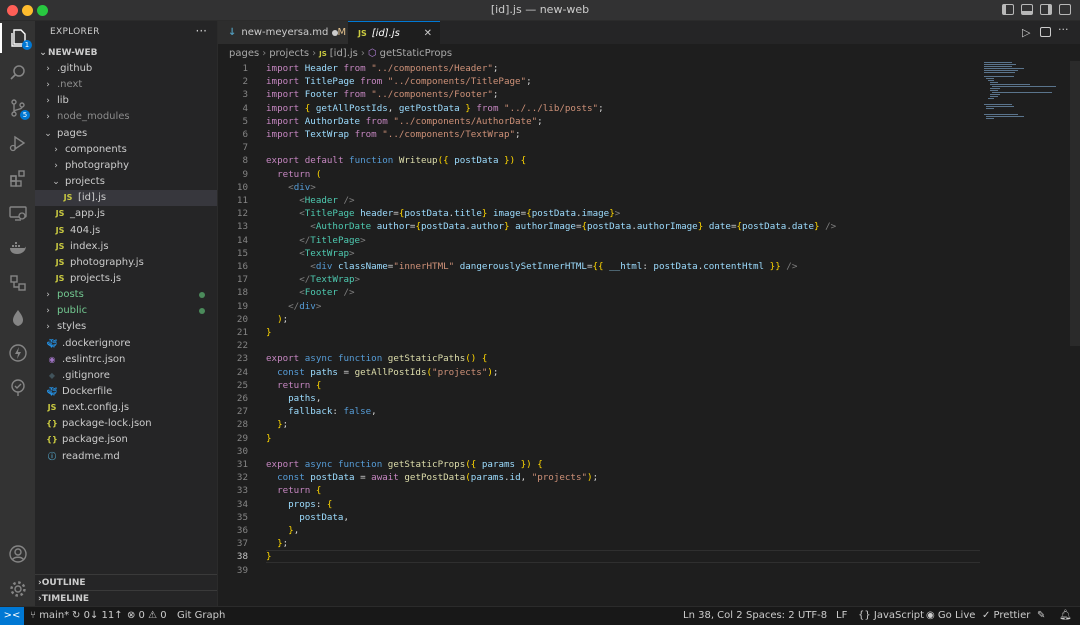  Describe the element at coordinates (1065, 9) in the screenshot. I see `customize-layout-icon` at that location.